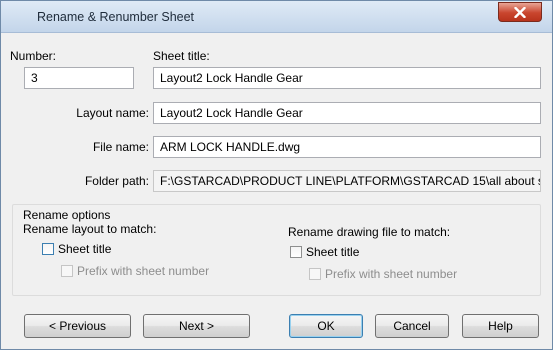 Image resolution: width=553 pixels, height=350 pixels. I want to click on drawing-prefix-label: Prefix with sheet number, so click(391, 274).